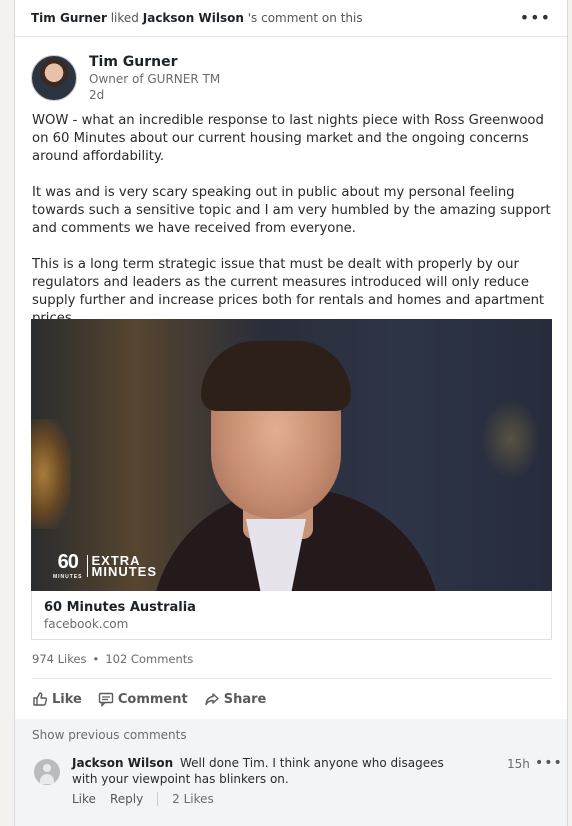 This screenshot has height=826, width=572. I want to click on activity-actor: Tim Gurner, so click(69, 18).